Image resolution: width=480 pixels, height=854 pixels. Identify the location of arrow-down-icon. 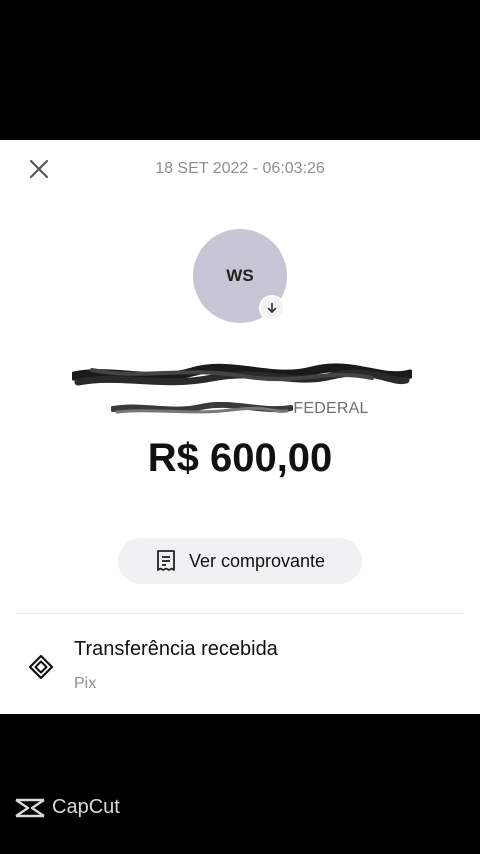
(272, 307).